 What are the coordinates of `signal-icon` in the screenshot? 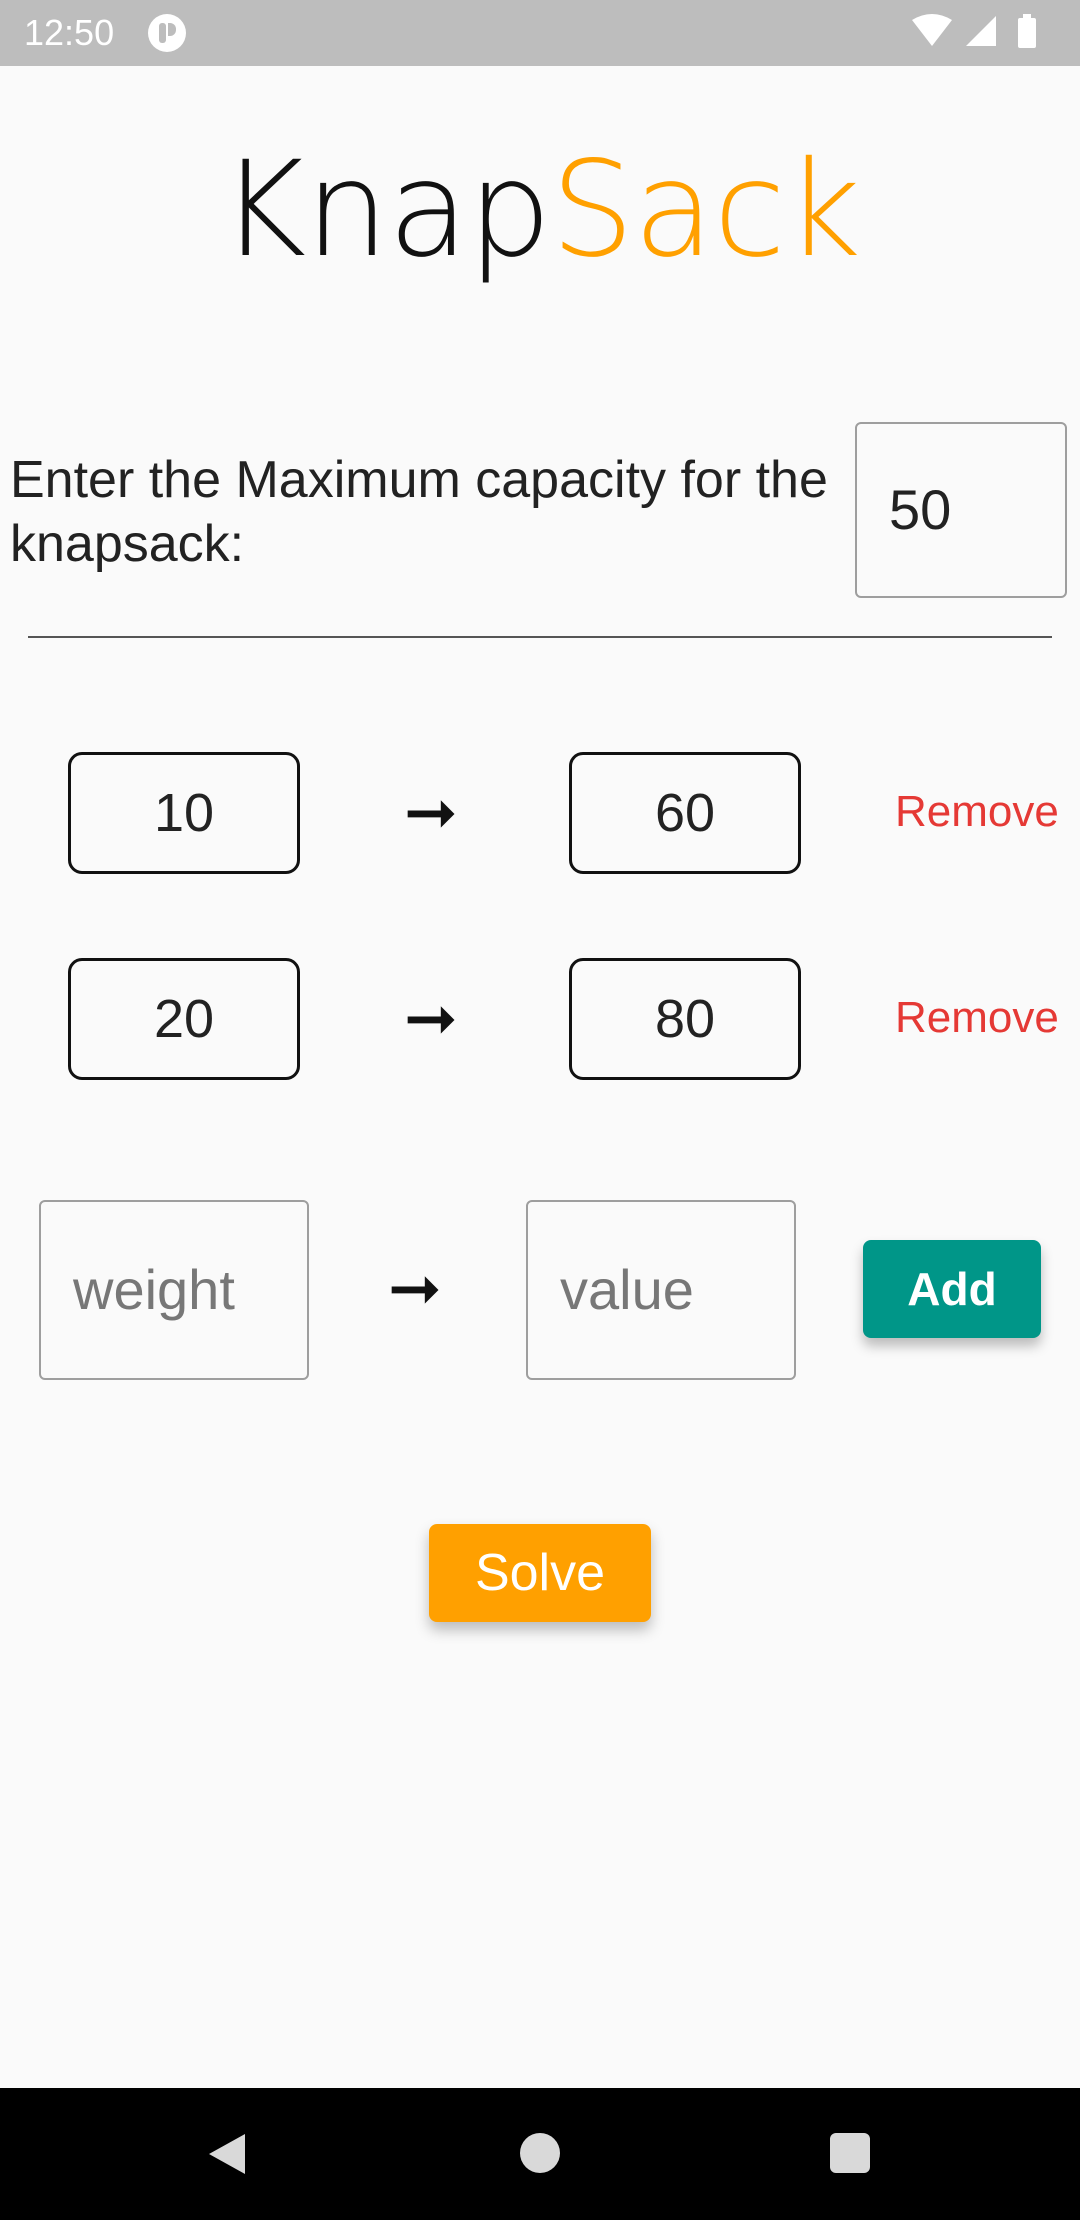 It's located at (981, 31).